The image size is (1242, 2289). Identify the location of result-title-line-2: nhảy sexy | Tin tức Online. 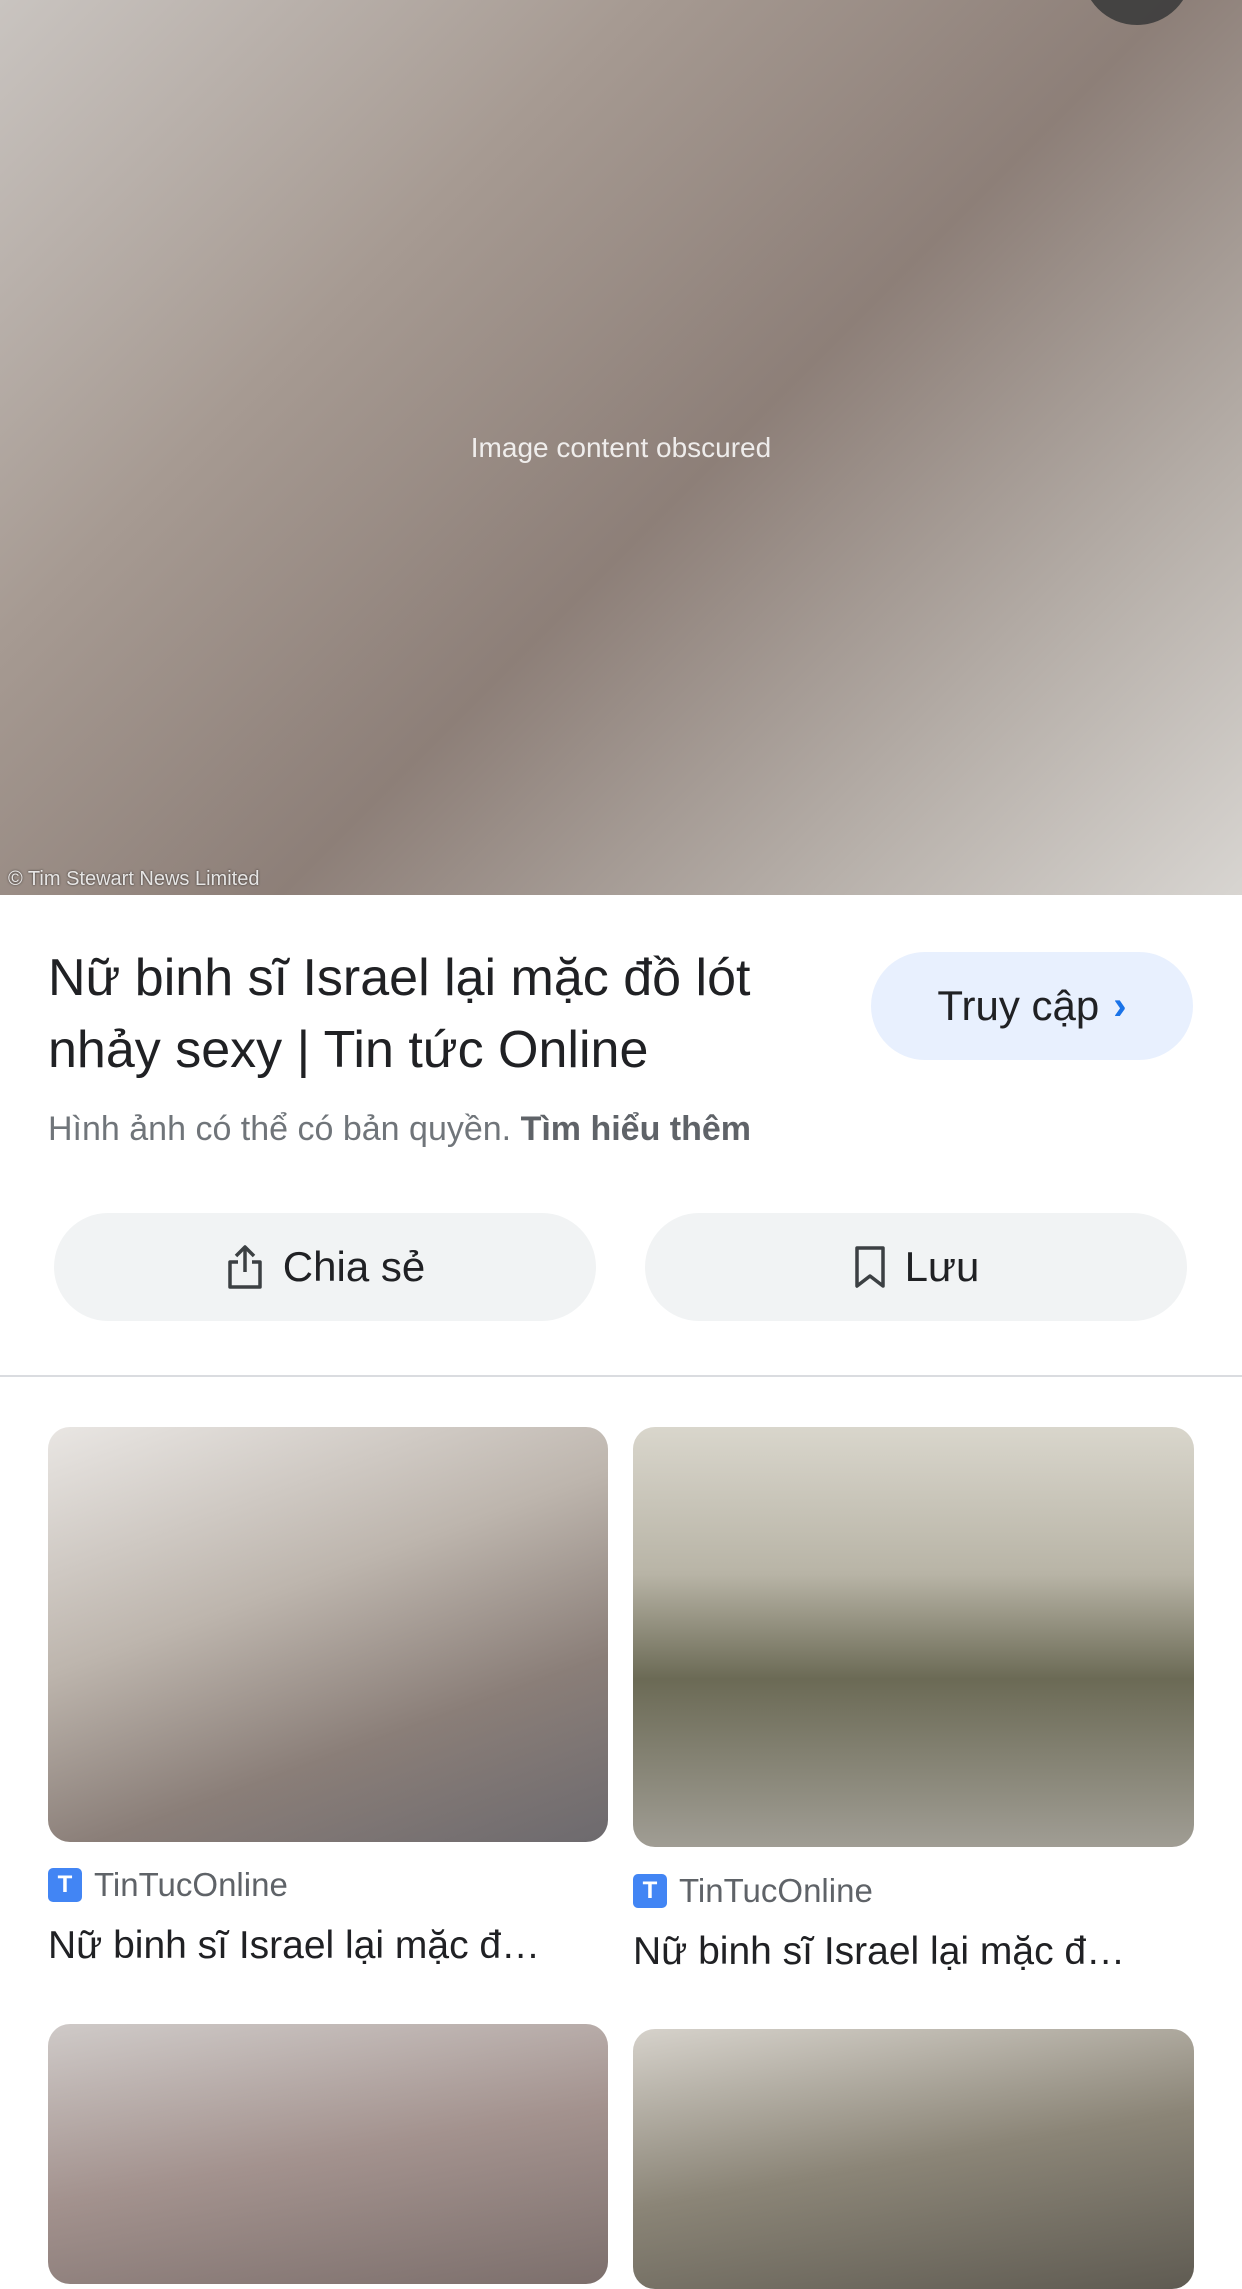
(348, 1050).